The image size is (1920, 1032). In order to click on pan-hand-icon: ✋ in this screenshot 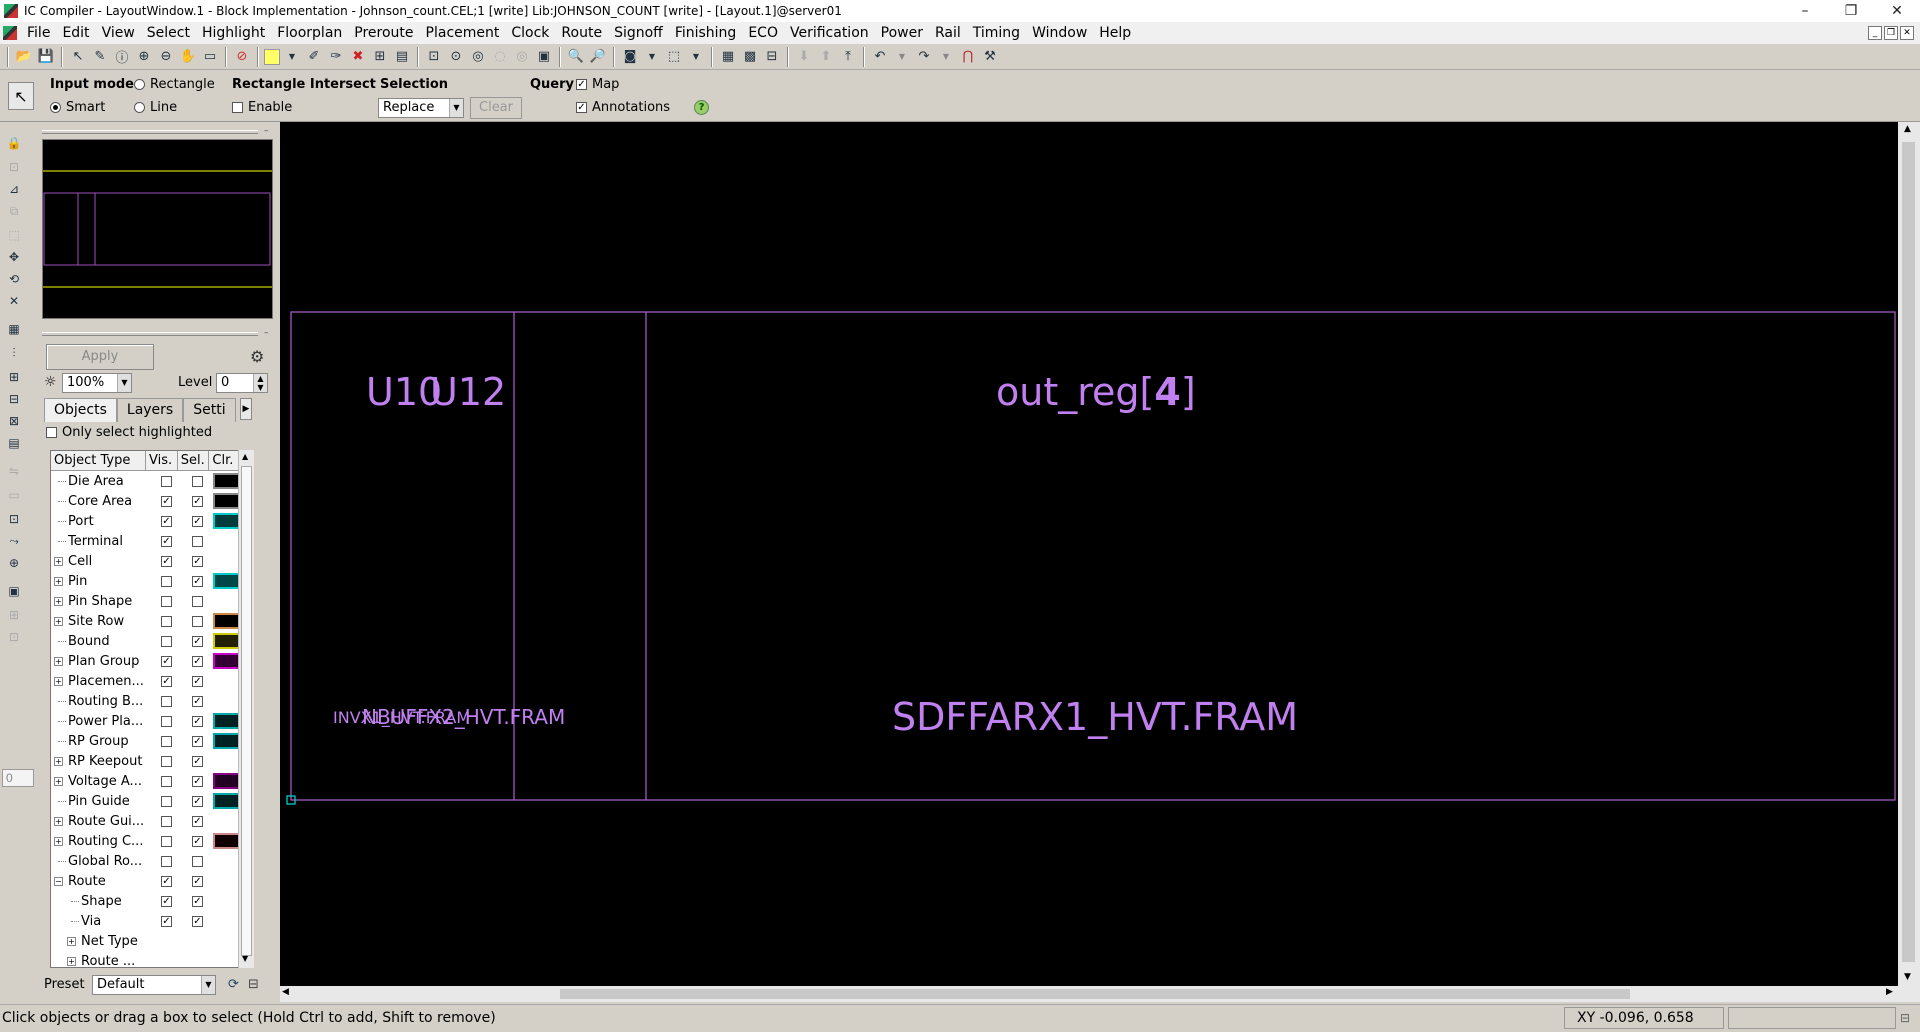, I will do `click(188, 57)`.